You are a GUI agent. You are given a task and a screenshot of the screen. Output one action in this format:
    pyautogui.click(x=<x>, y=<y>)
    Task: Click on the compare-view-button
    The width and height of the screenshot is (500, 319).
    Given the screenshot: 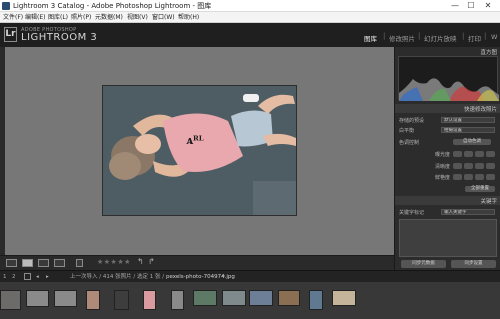 What is the action you would take?
    pyautogui.click(x=43, y=263)
    